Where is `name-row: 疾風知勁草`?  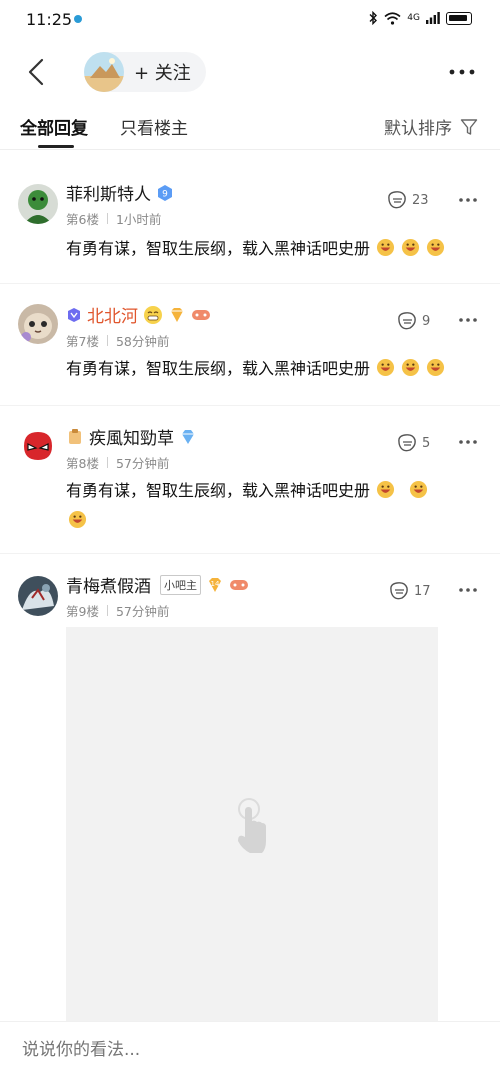 name-row: 疾風知勁草 is located at coordinates (131, 436).